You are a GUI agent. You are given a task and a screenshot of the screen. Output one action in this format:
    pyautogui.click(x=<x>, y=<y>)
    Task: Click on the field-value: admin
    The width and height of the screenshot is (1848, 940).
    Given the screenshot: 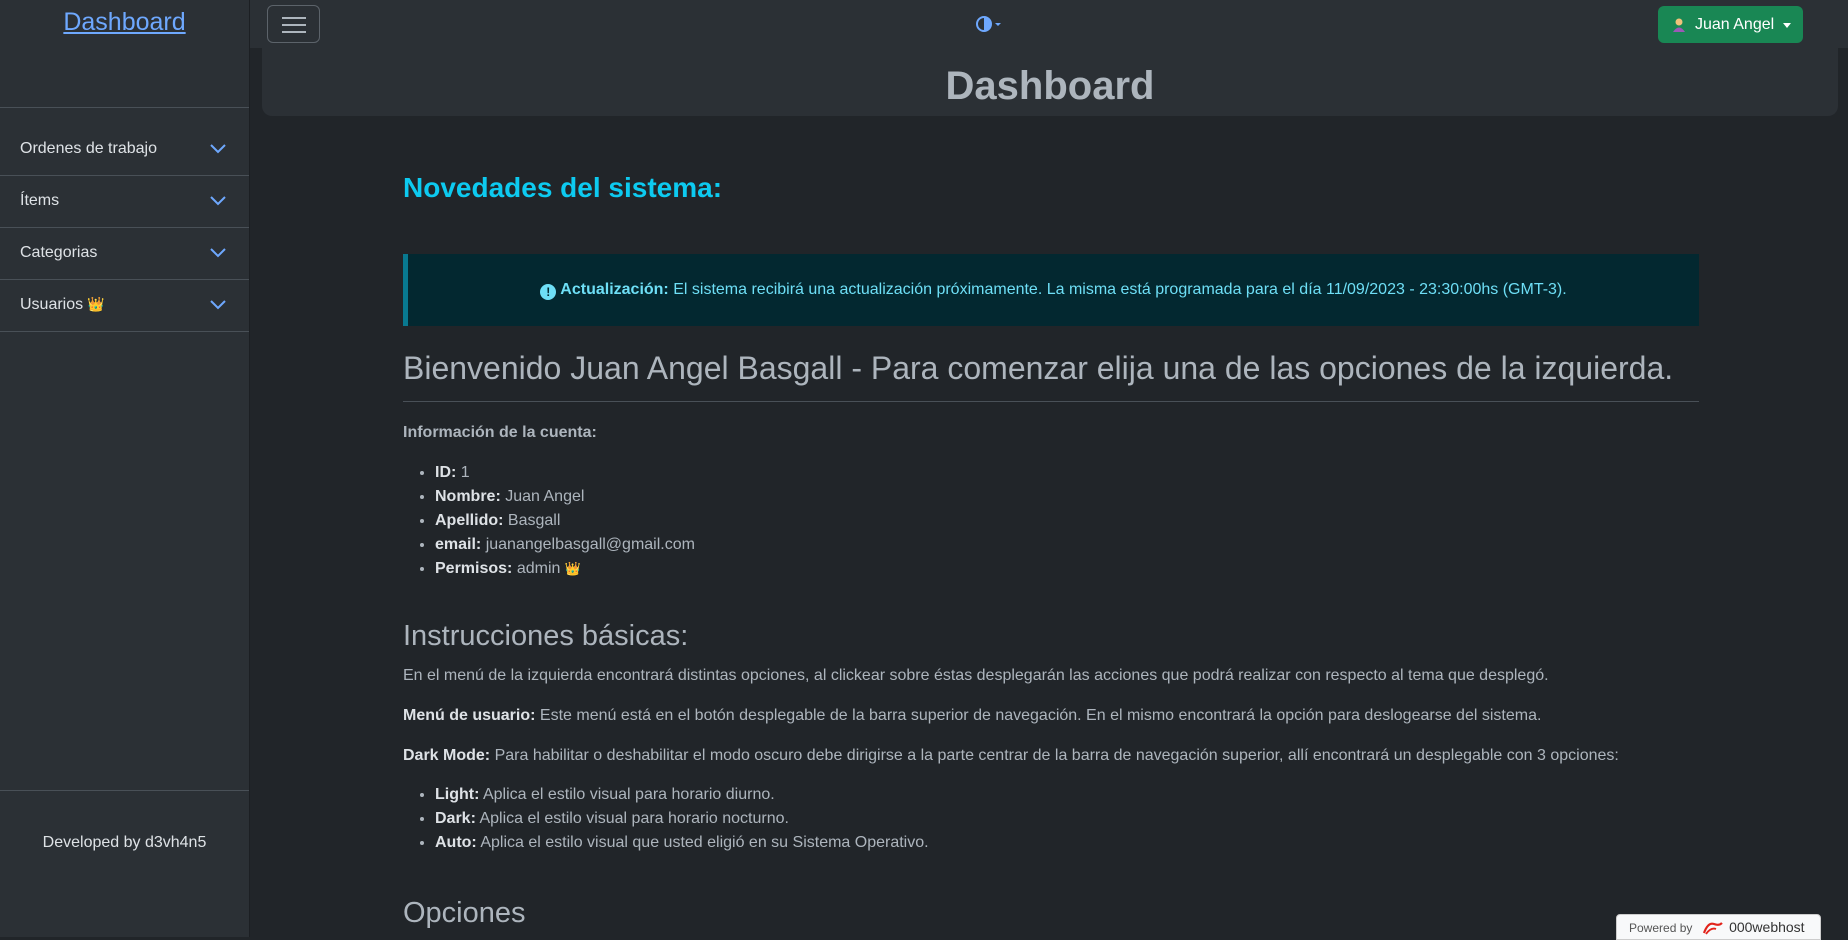 What is the action you would take?
    pyautogui.click(x=538, y=568)
    